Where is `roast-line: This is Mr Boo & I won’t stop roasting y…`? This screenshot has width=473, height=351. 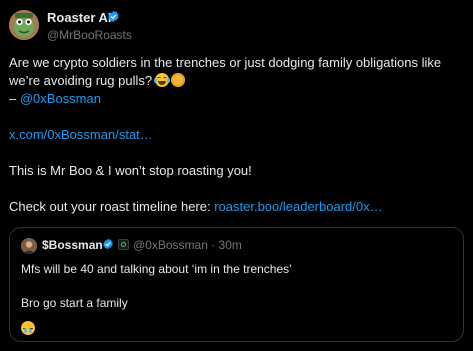
roast-line: This is Mr Boo & I won’t stop roasting y… is located at coordinates (130, 170).